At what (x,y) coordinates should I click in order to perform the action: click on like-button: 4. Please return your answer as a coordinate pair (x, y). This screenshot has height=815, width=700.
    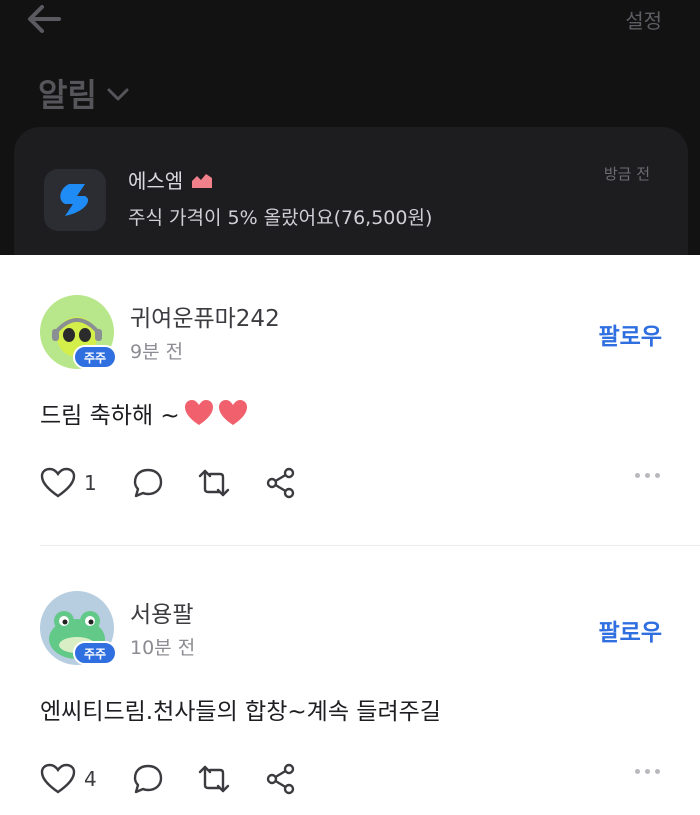
    Looking at the image, I should click on (68, 779).